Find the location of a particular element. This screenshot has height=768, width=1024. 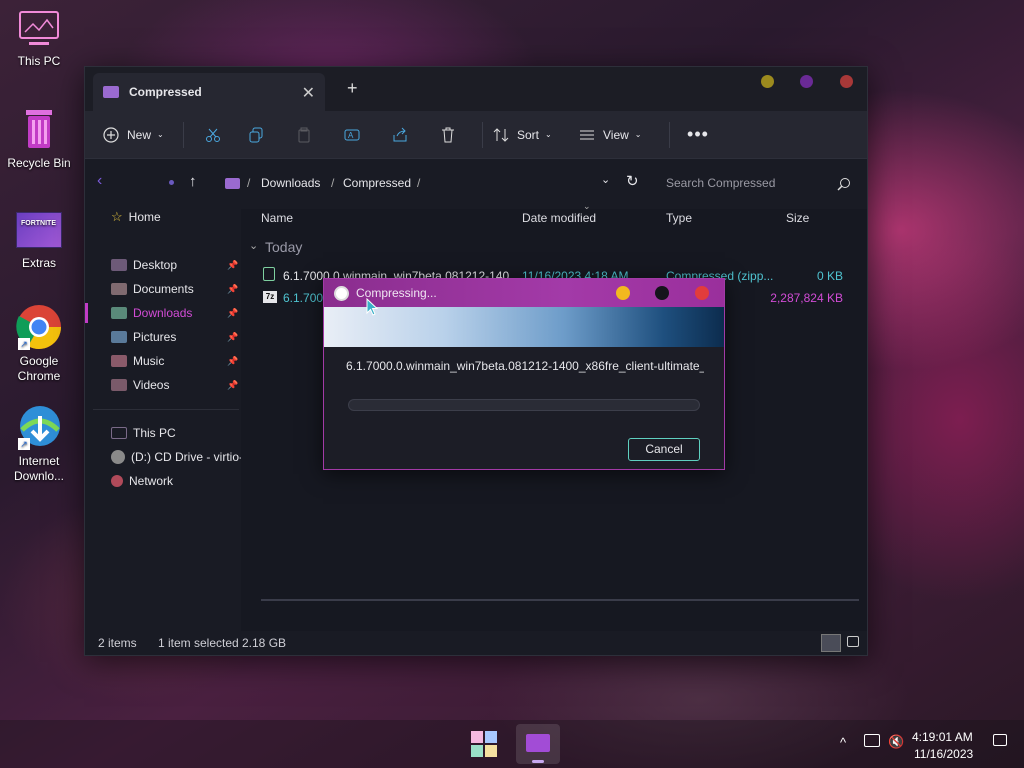

new-button: New ⌄ is located at coordinates (138, 135).